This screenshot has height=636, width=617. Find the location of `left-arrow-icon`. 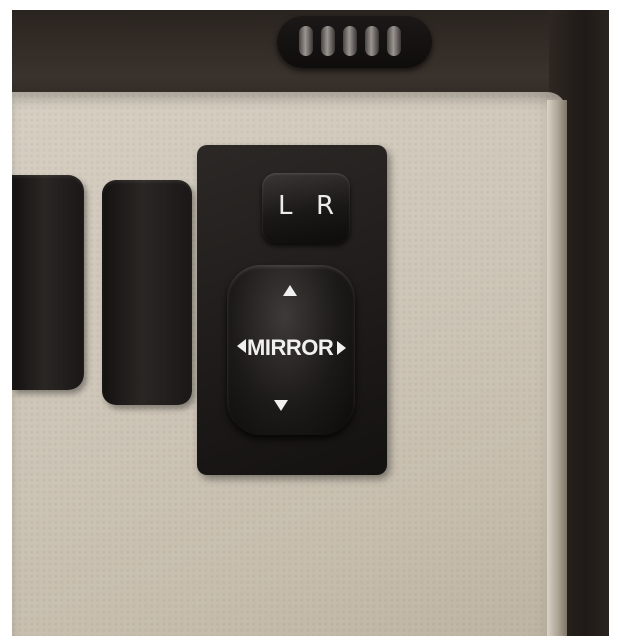

left-arrow-icon is located at coordinates (241, 346).